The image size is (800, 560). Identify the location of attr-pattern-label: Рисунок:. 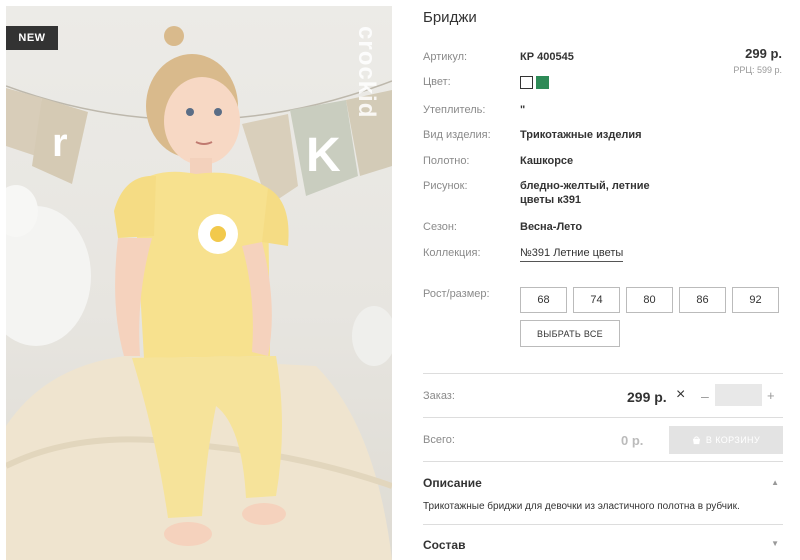
(445, 186).